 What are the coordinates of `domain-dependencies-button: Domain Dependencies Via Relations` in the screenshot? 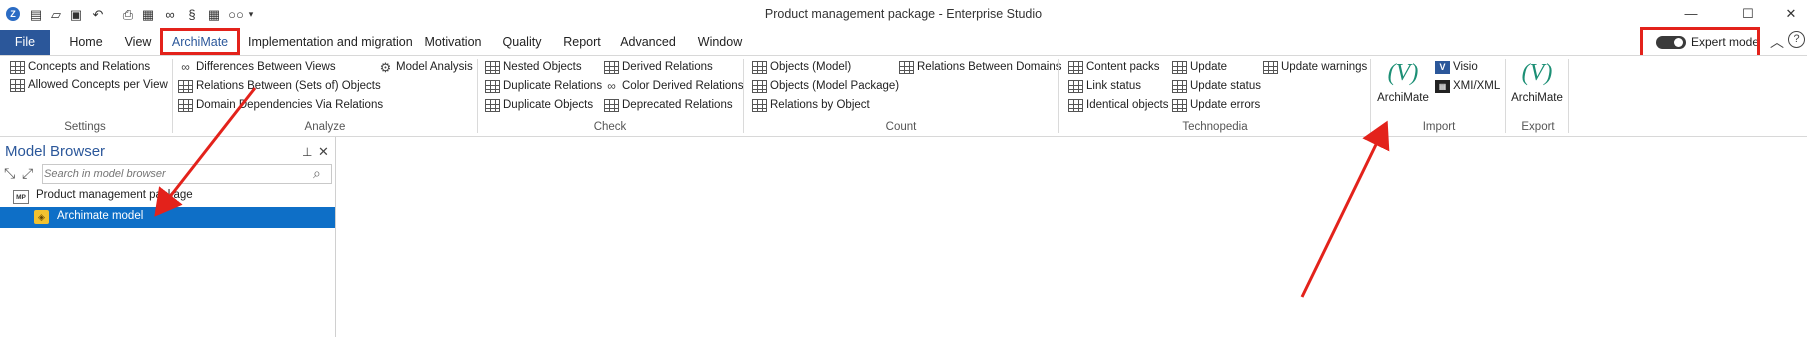 It's located at (280, 105).